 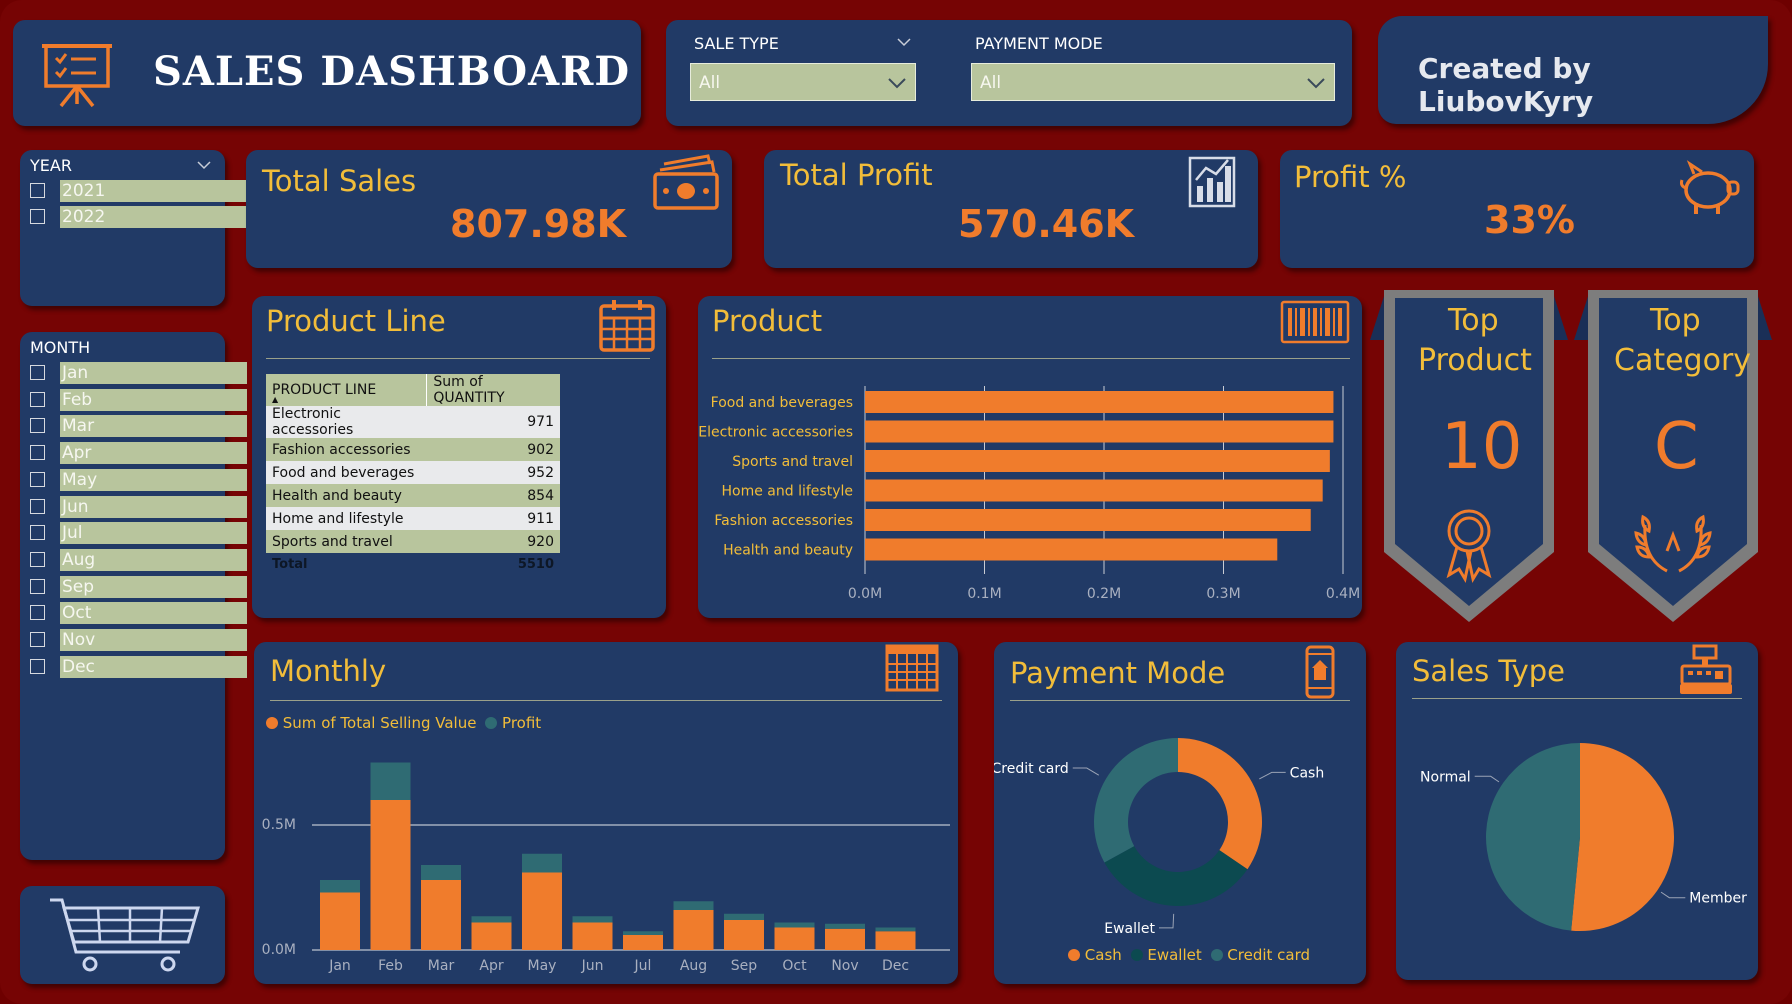 I want to click on month-option-sep: Sep, so click(x=138, y=586).